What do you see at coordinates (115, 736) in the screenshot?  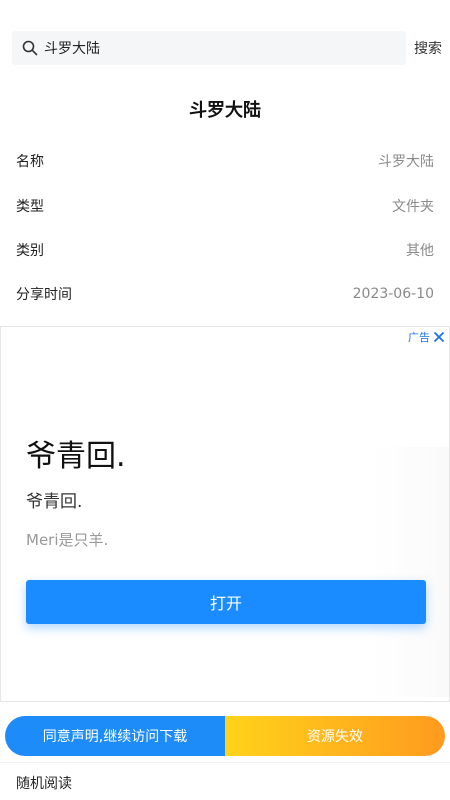 I see `agree-download-button: 同意声明,继续访问下载` at bounding box center [115, 736].